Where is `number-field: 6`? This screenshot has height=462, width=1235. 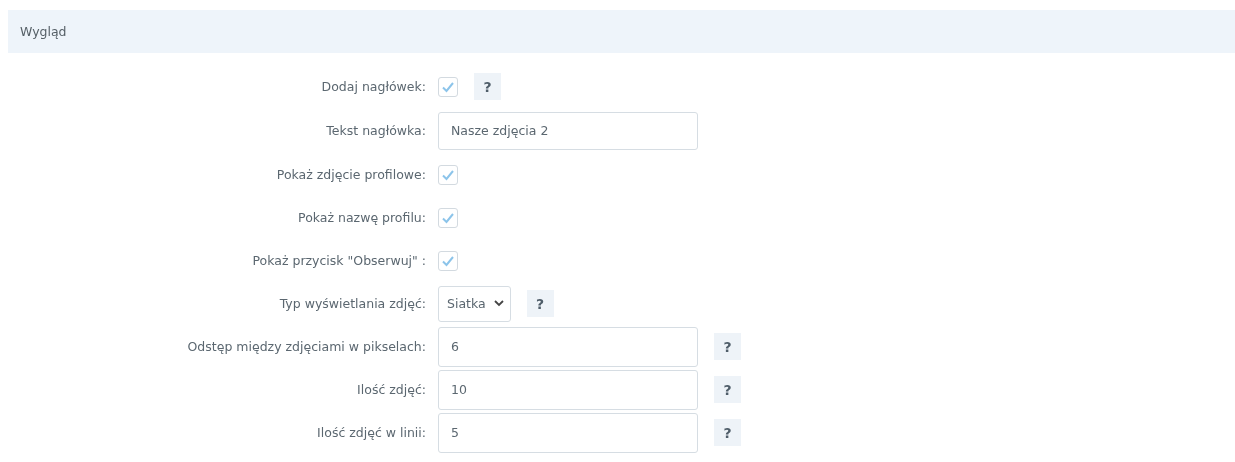
number-field: 6 is located at coordinates (568, 346).